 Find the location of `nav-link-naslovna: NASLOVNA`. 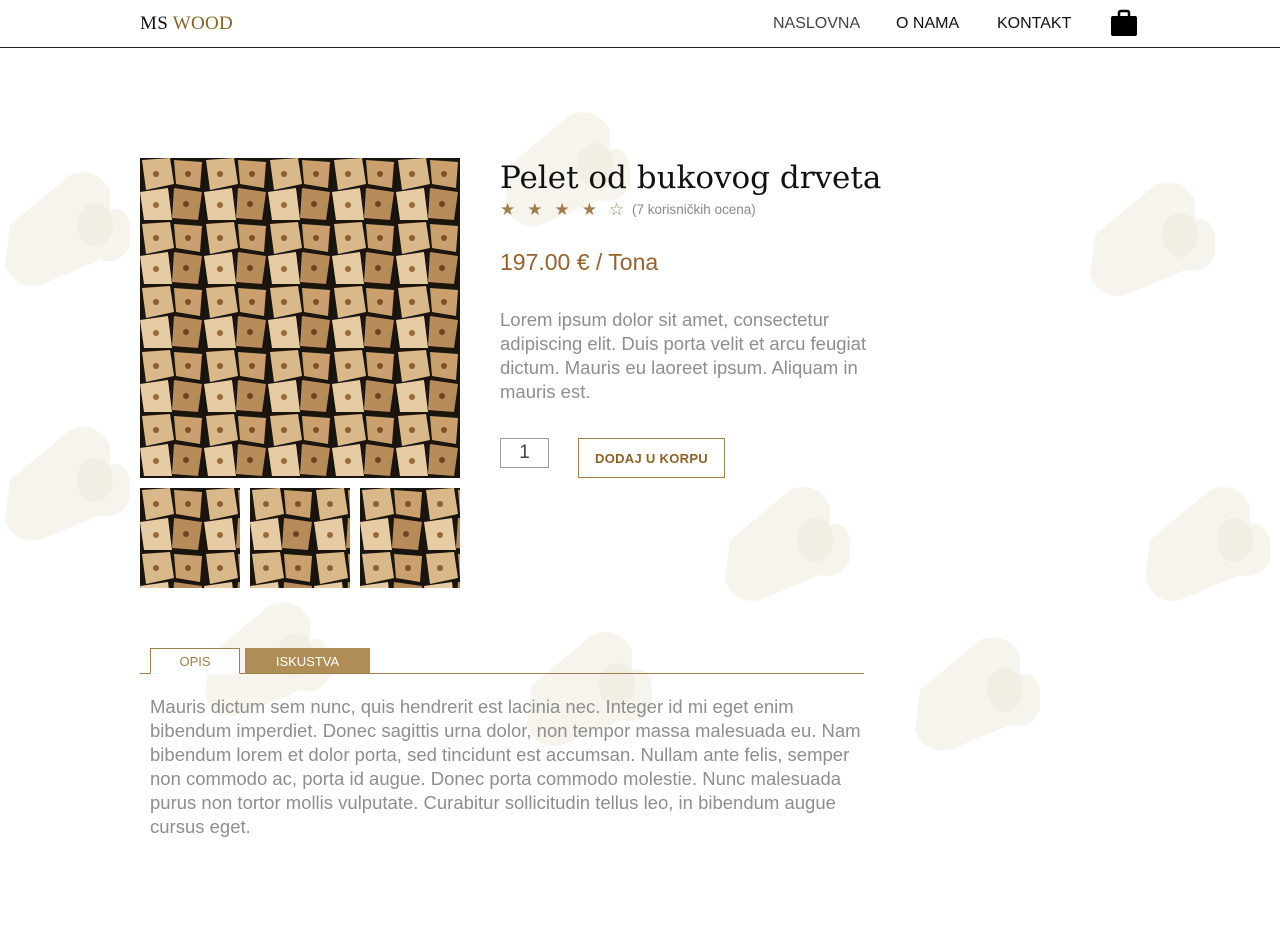

nav-link-naslovna: NASLOVNA is located at coordinates (816, 24).